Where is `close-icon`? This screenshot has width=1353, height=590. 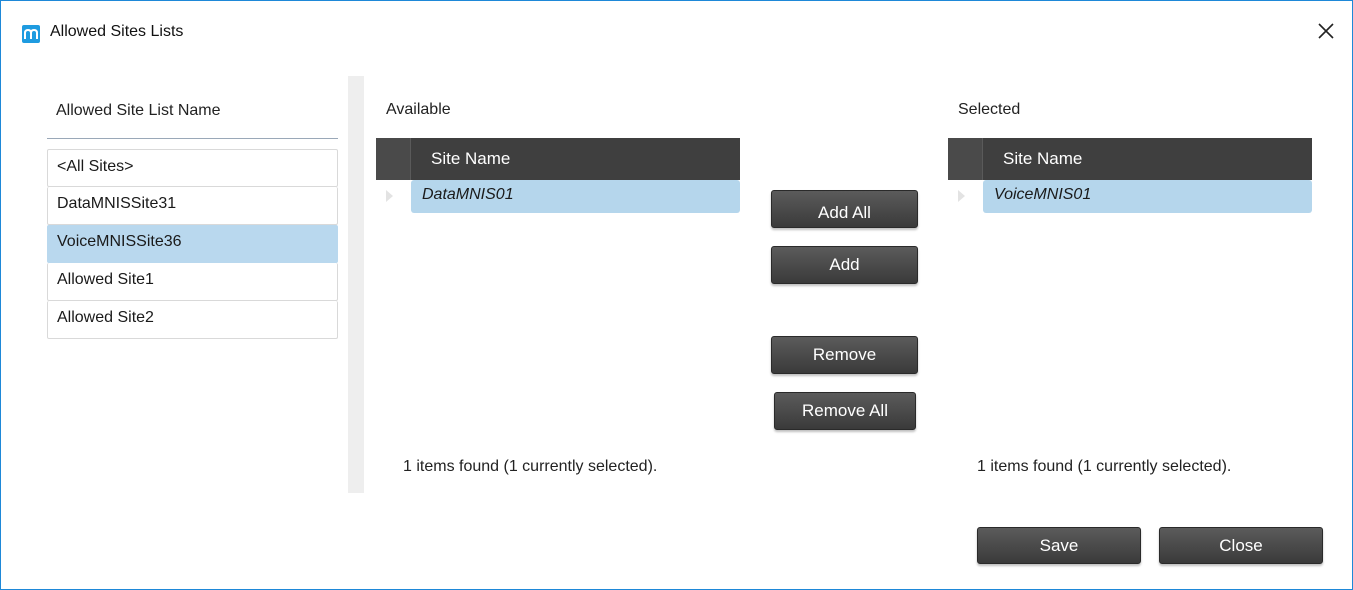
close-icon is located at coordinates (1326, 31).